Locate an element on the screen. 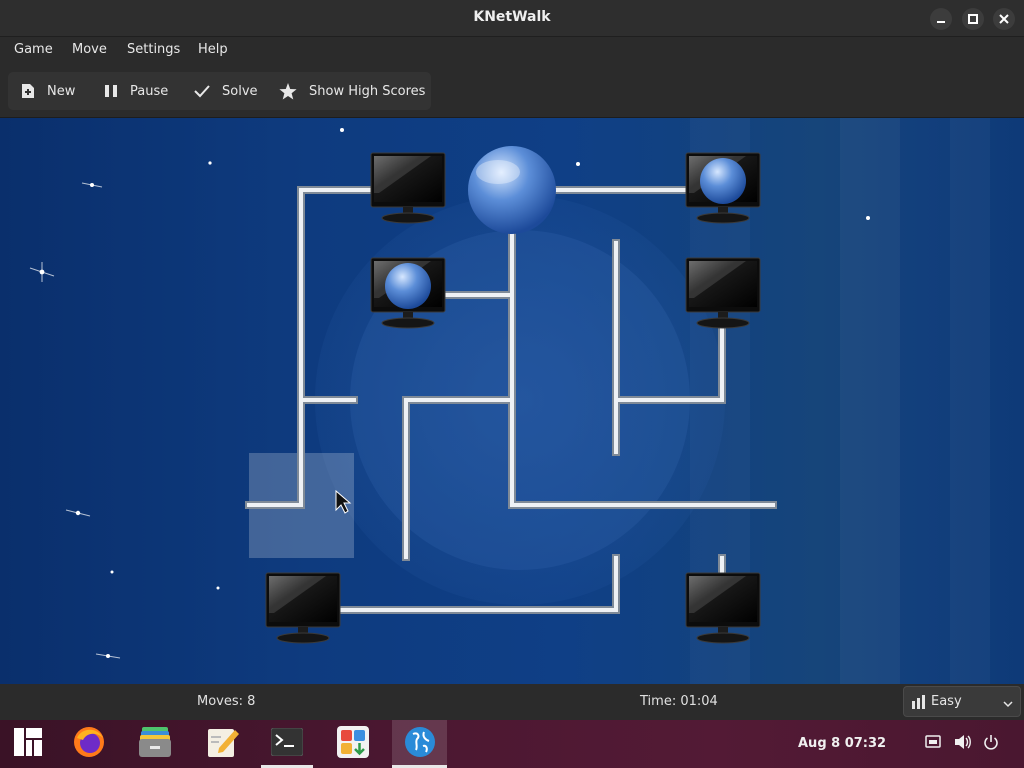  status-bar: Moves: 8 Time: 01:04 is located at coordinates (512, 702).